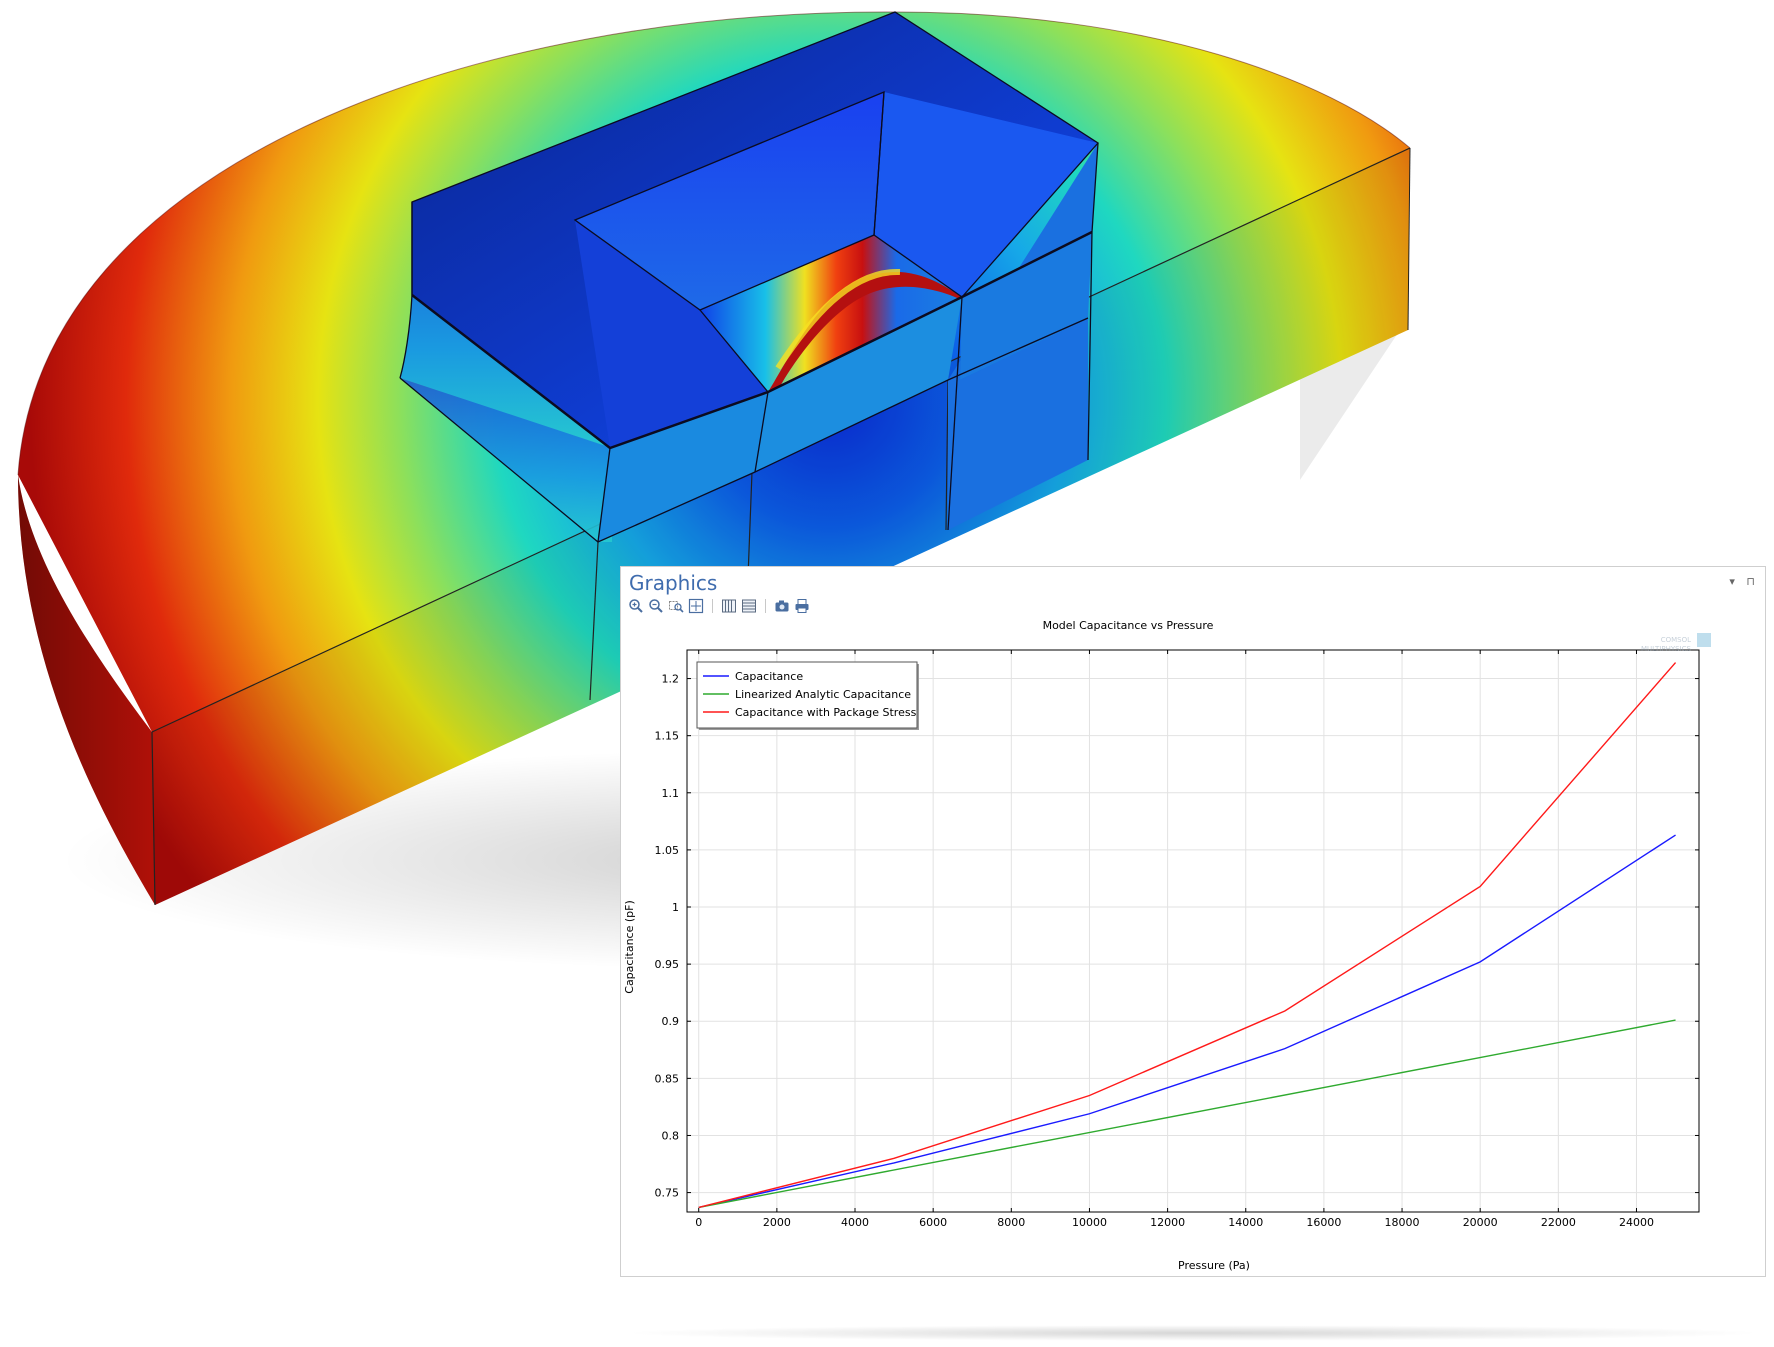  Describe the element at coordinates (769, 676) in the screenshot. I see `legend-label: Capacitance` at that location.